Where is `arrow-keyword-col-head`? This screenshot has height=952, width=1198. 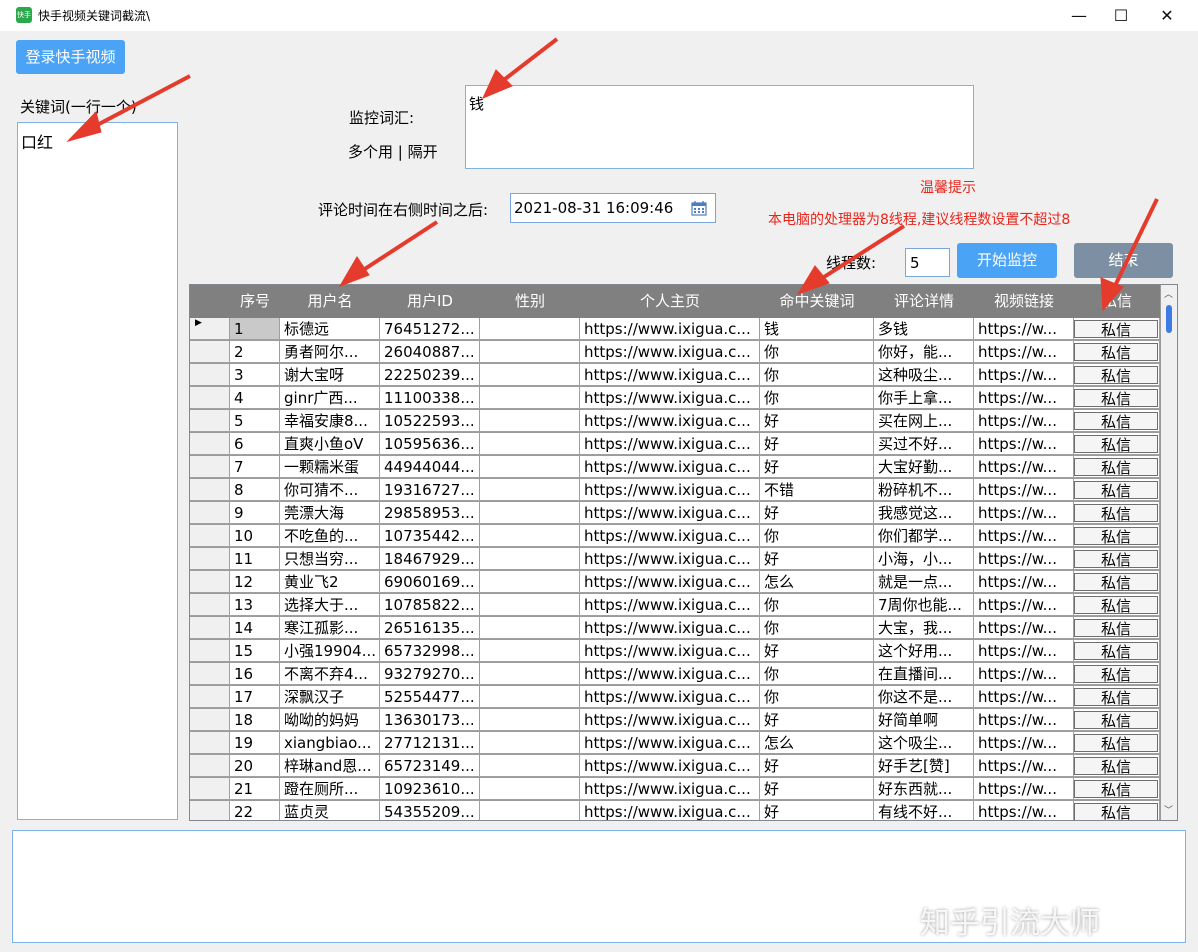
arrow-keyword-col-head is located at coordinates (813, 280).